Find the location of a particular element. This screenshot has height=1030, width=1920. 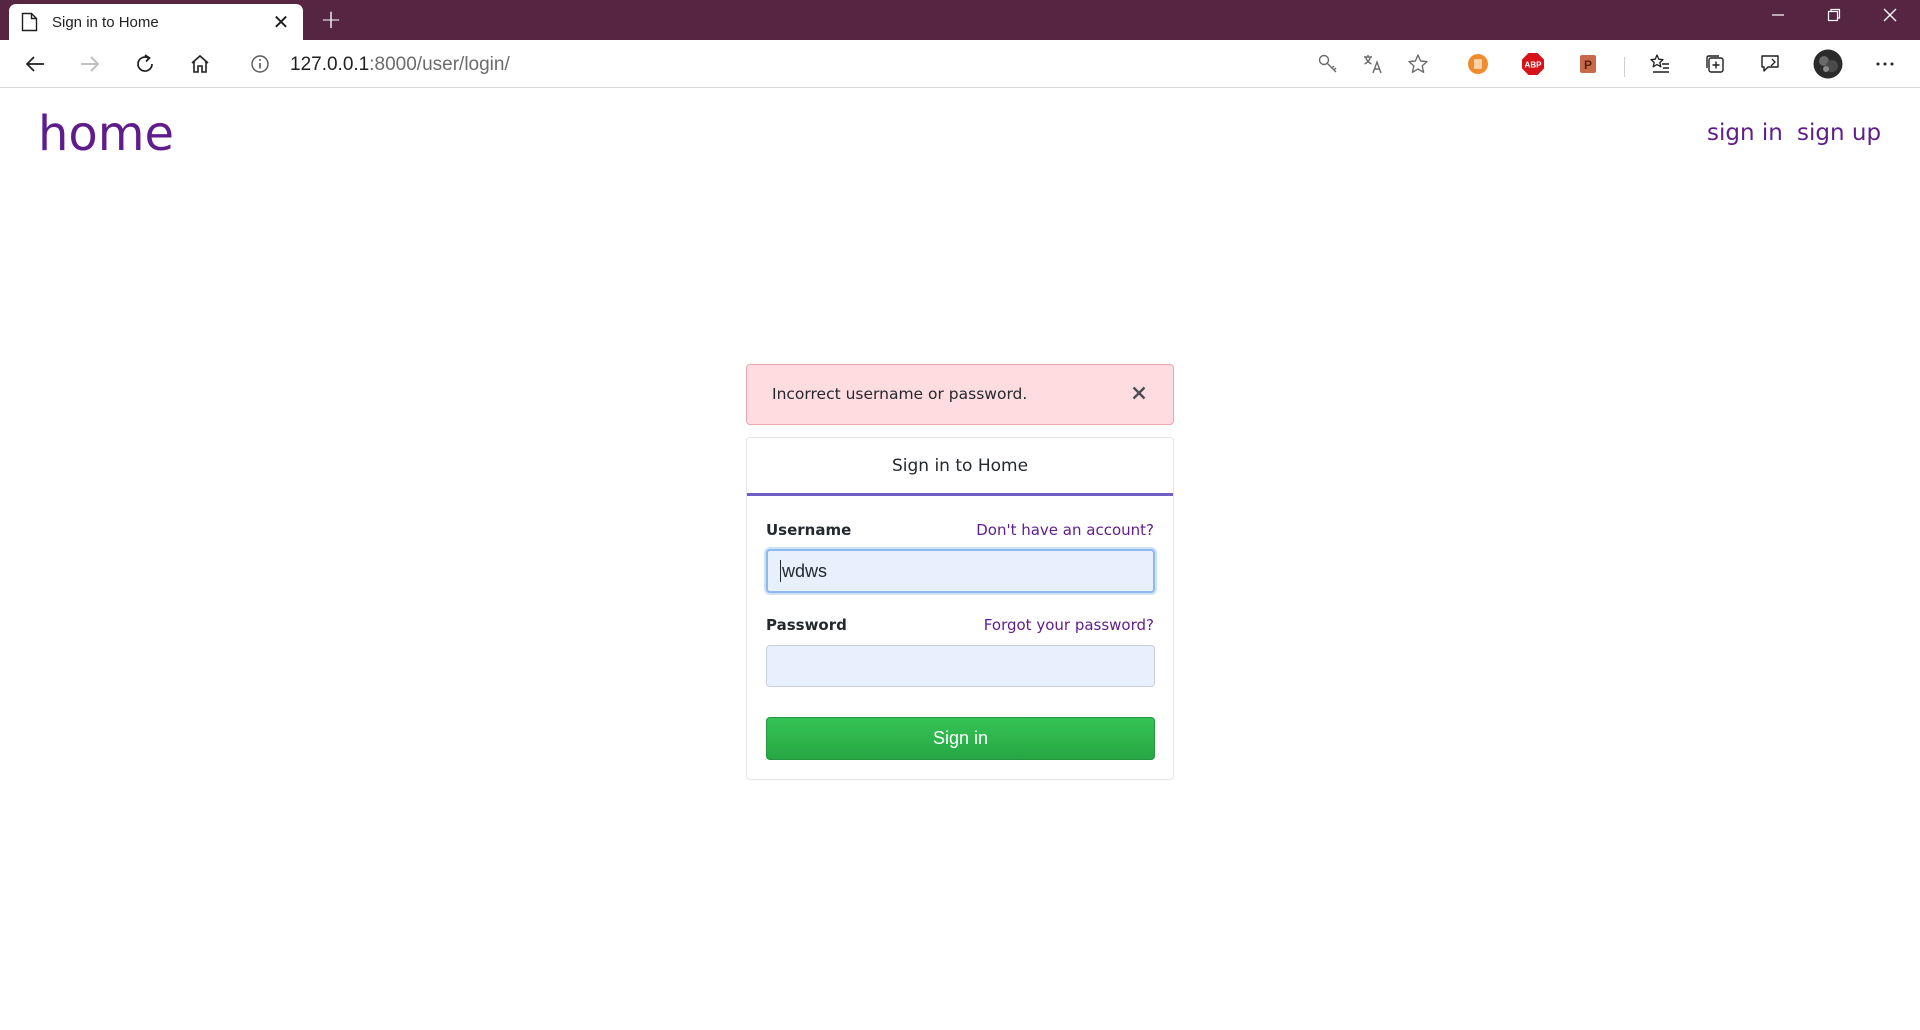

orange-extension-icon is located at coordinates (1478, 64).